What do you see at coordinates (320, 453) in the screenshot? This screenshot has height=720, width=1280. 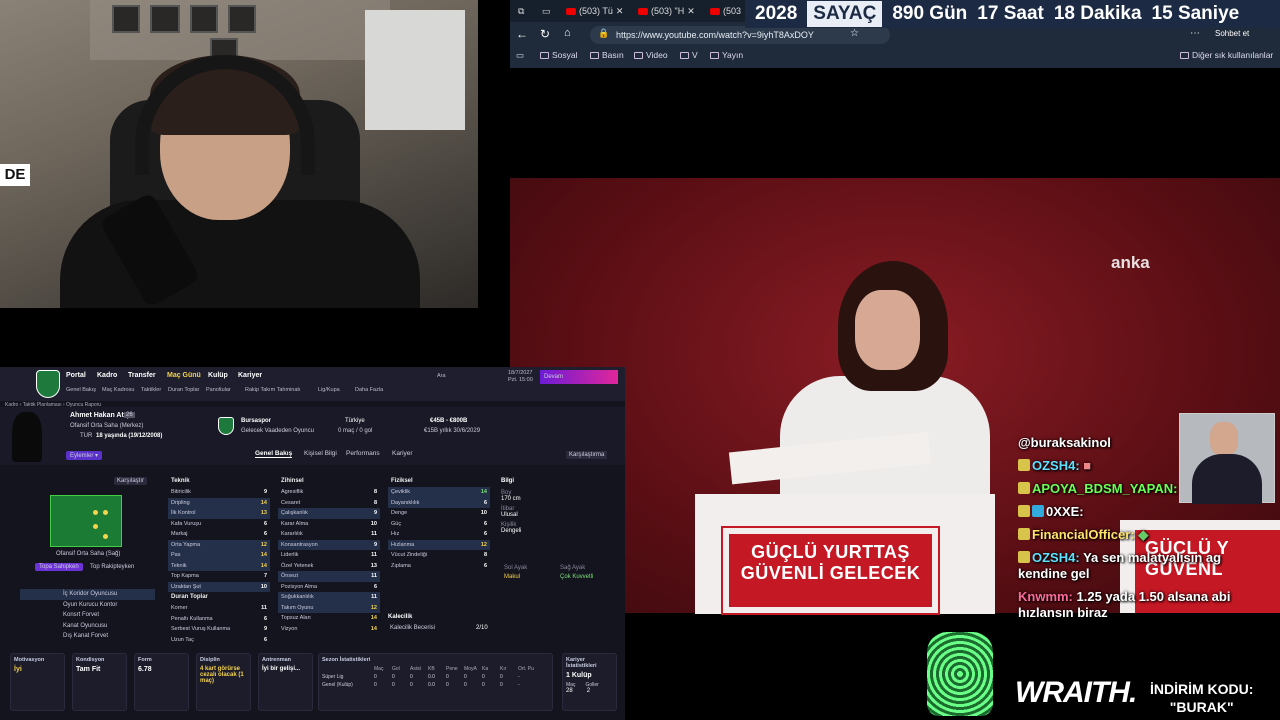 I see `tab-kisisel-bilgi: Kişisel Bilgi` at bounding box center [320, 453].